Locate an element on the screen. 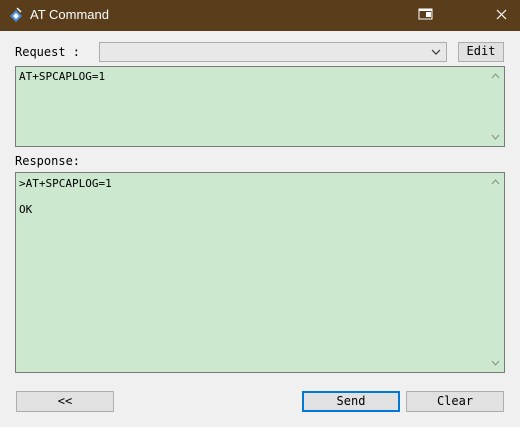  request-scrollbar is located at coordinates (495, 106).